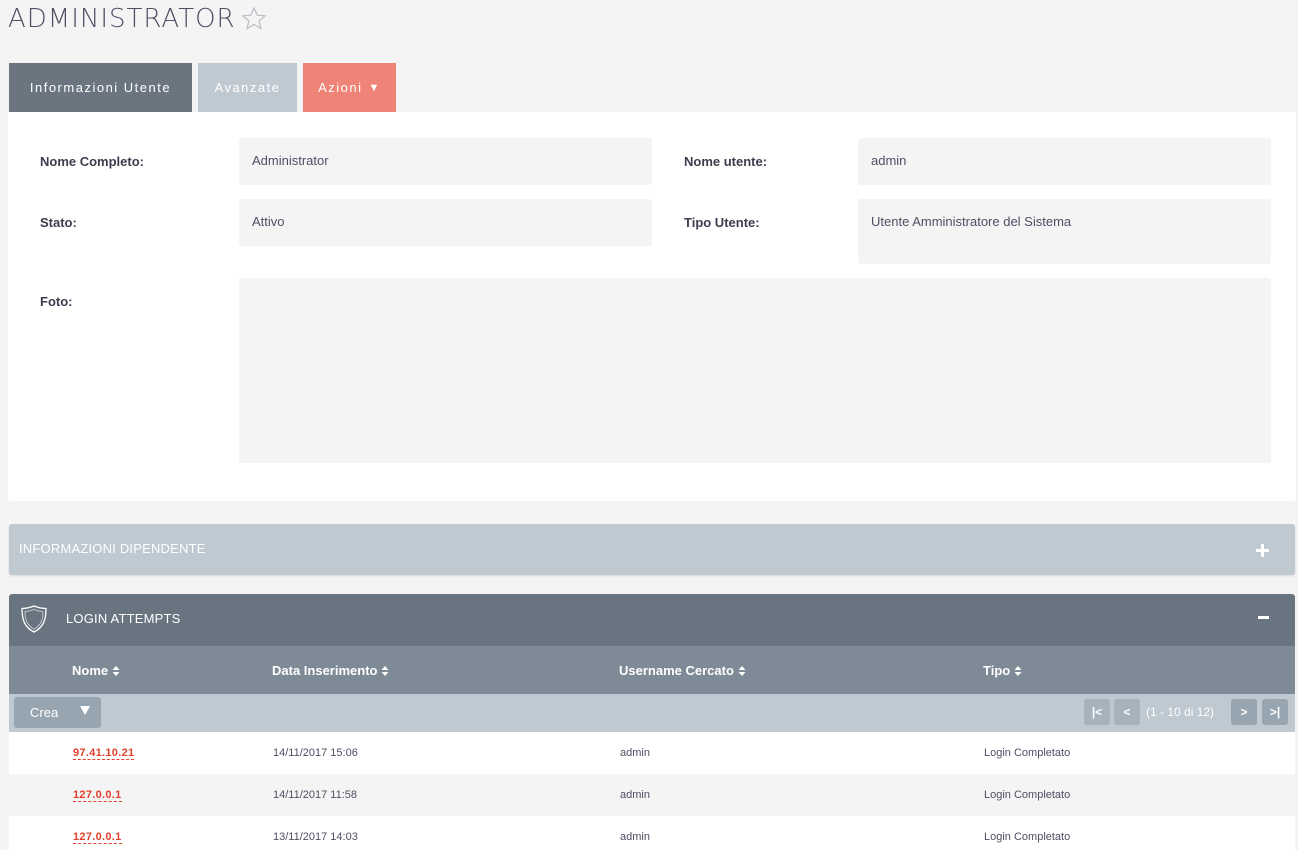 The height and width of the screenshot is (850, 1298). I want to click on column-label: Data Inserimento, so click(325, 670).